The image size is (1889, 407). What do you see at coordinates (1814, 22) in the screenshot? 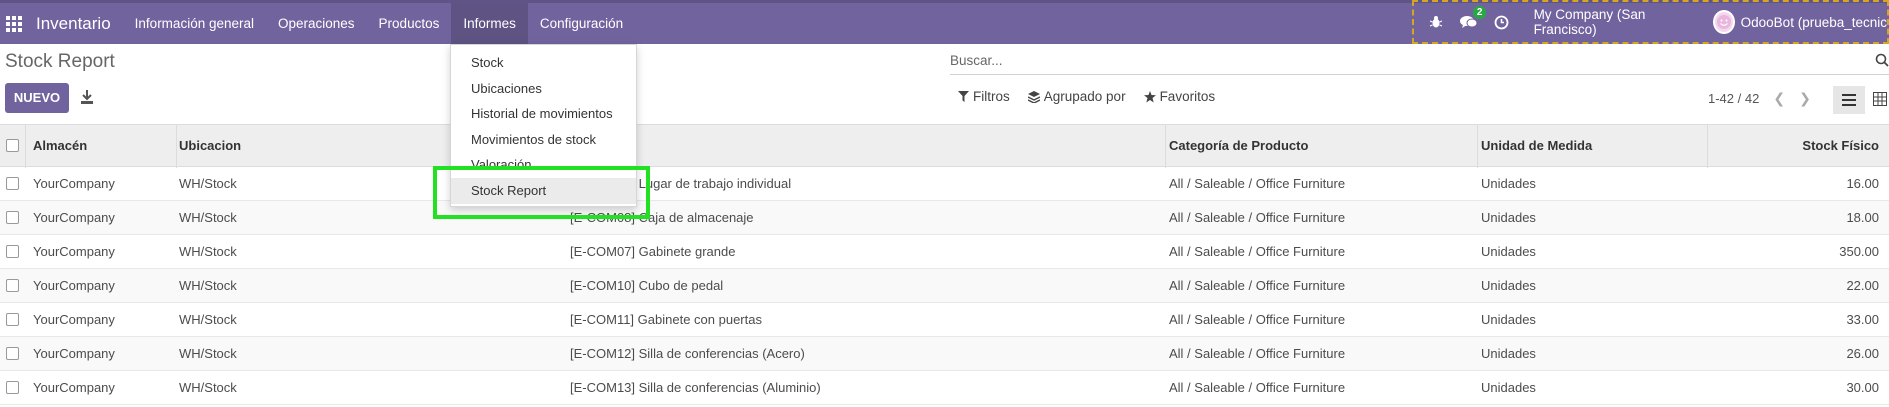
I see `user-menu: OdooBot (prueba_tecnic` at bounding box center [1814, 22].